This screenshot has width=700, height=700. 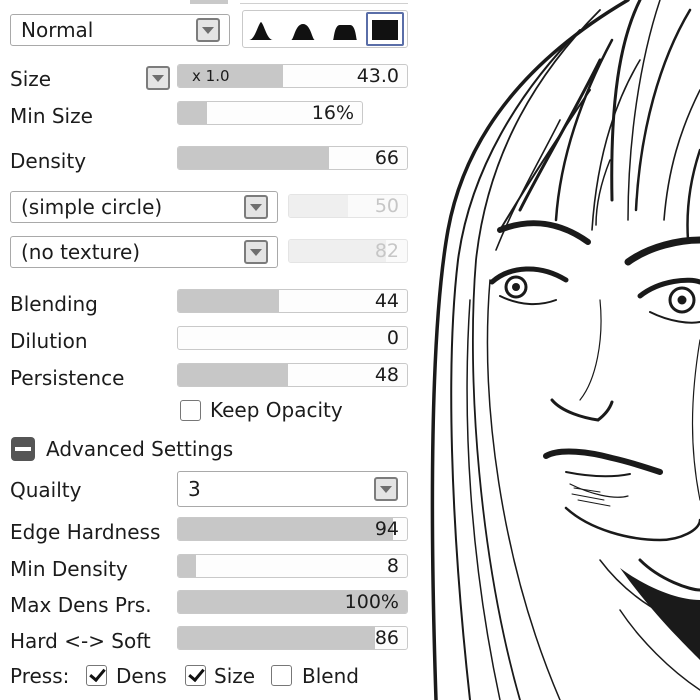 What do you see at coordinates (292, 566) in the screenshot?
I see `min-density-slider: 8` at bounding box center [292, 566].